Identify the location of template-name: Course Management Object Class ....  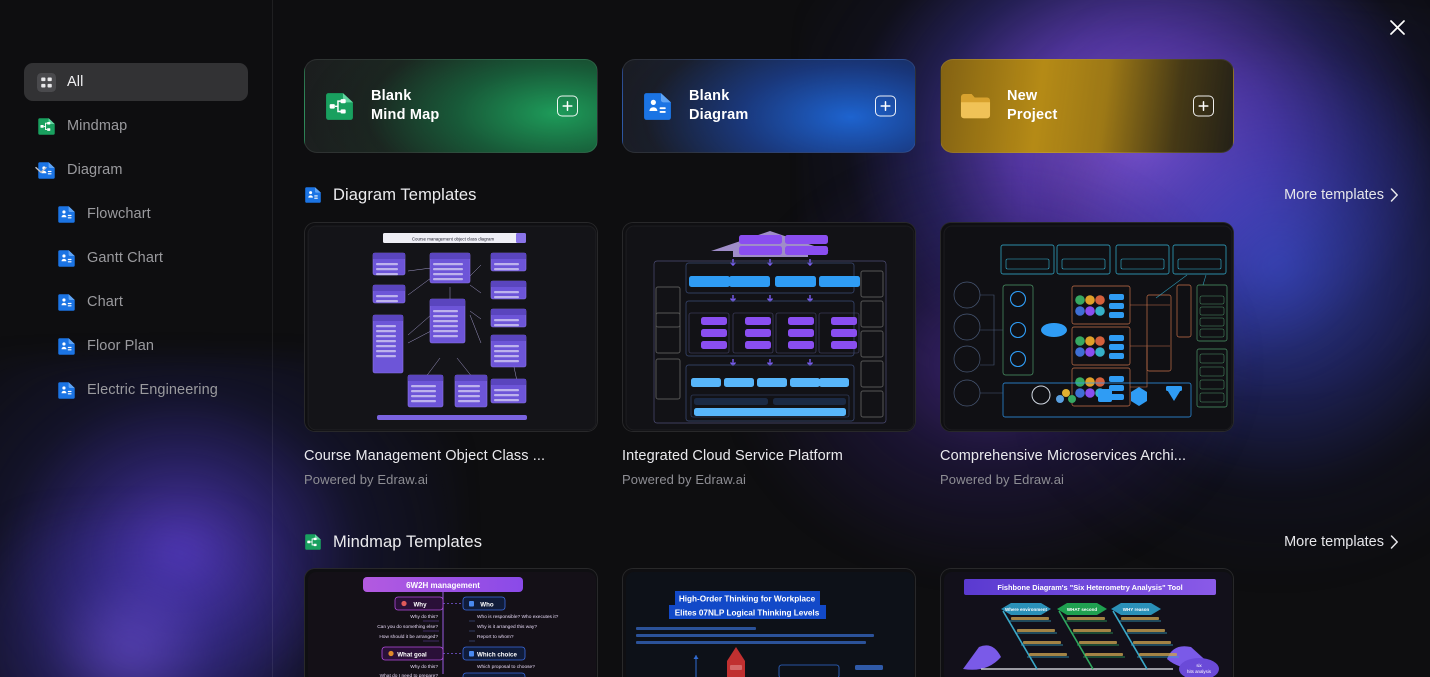
(425, 456).